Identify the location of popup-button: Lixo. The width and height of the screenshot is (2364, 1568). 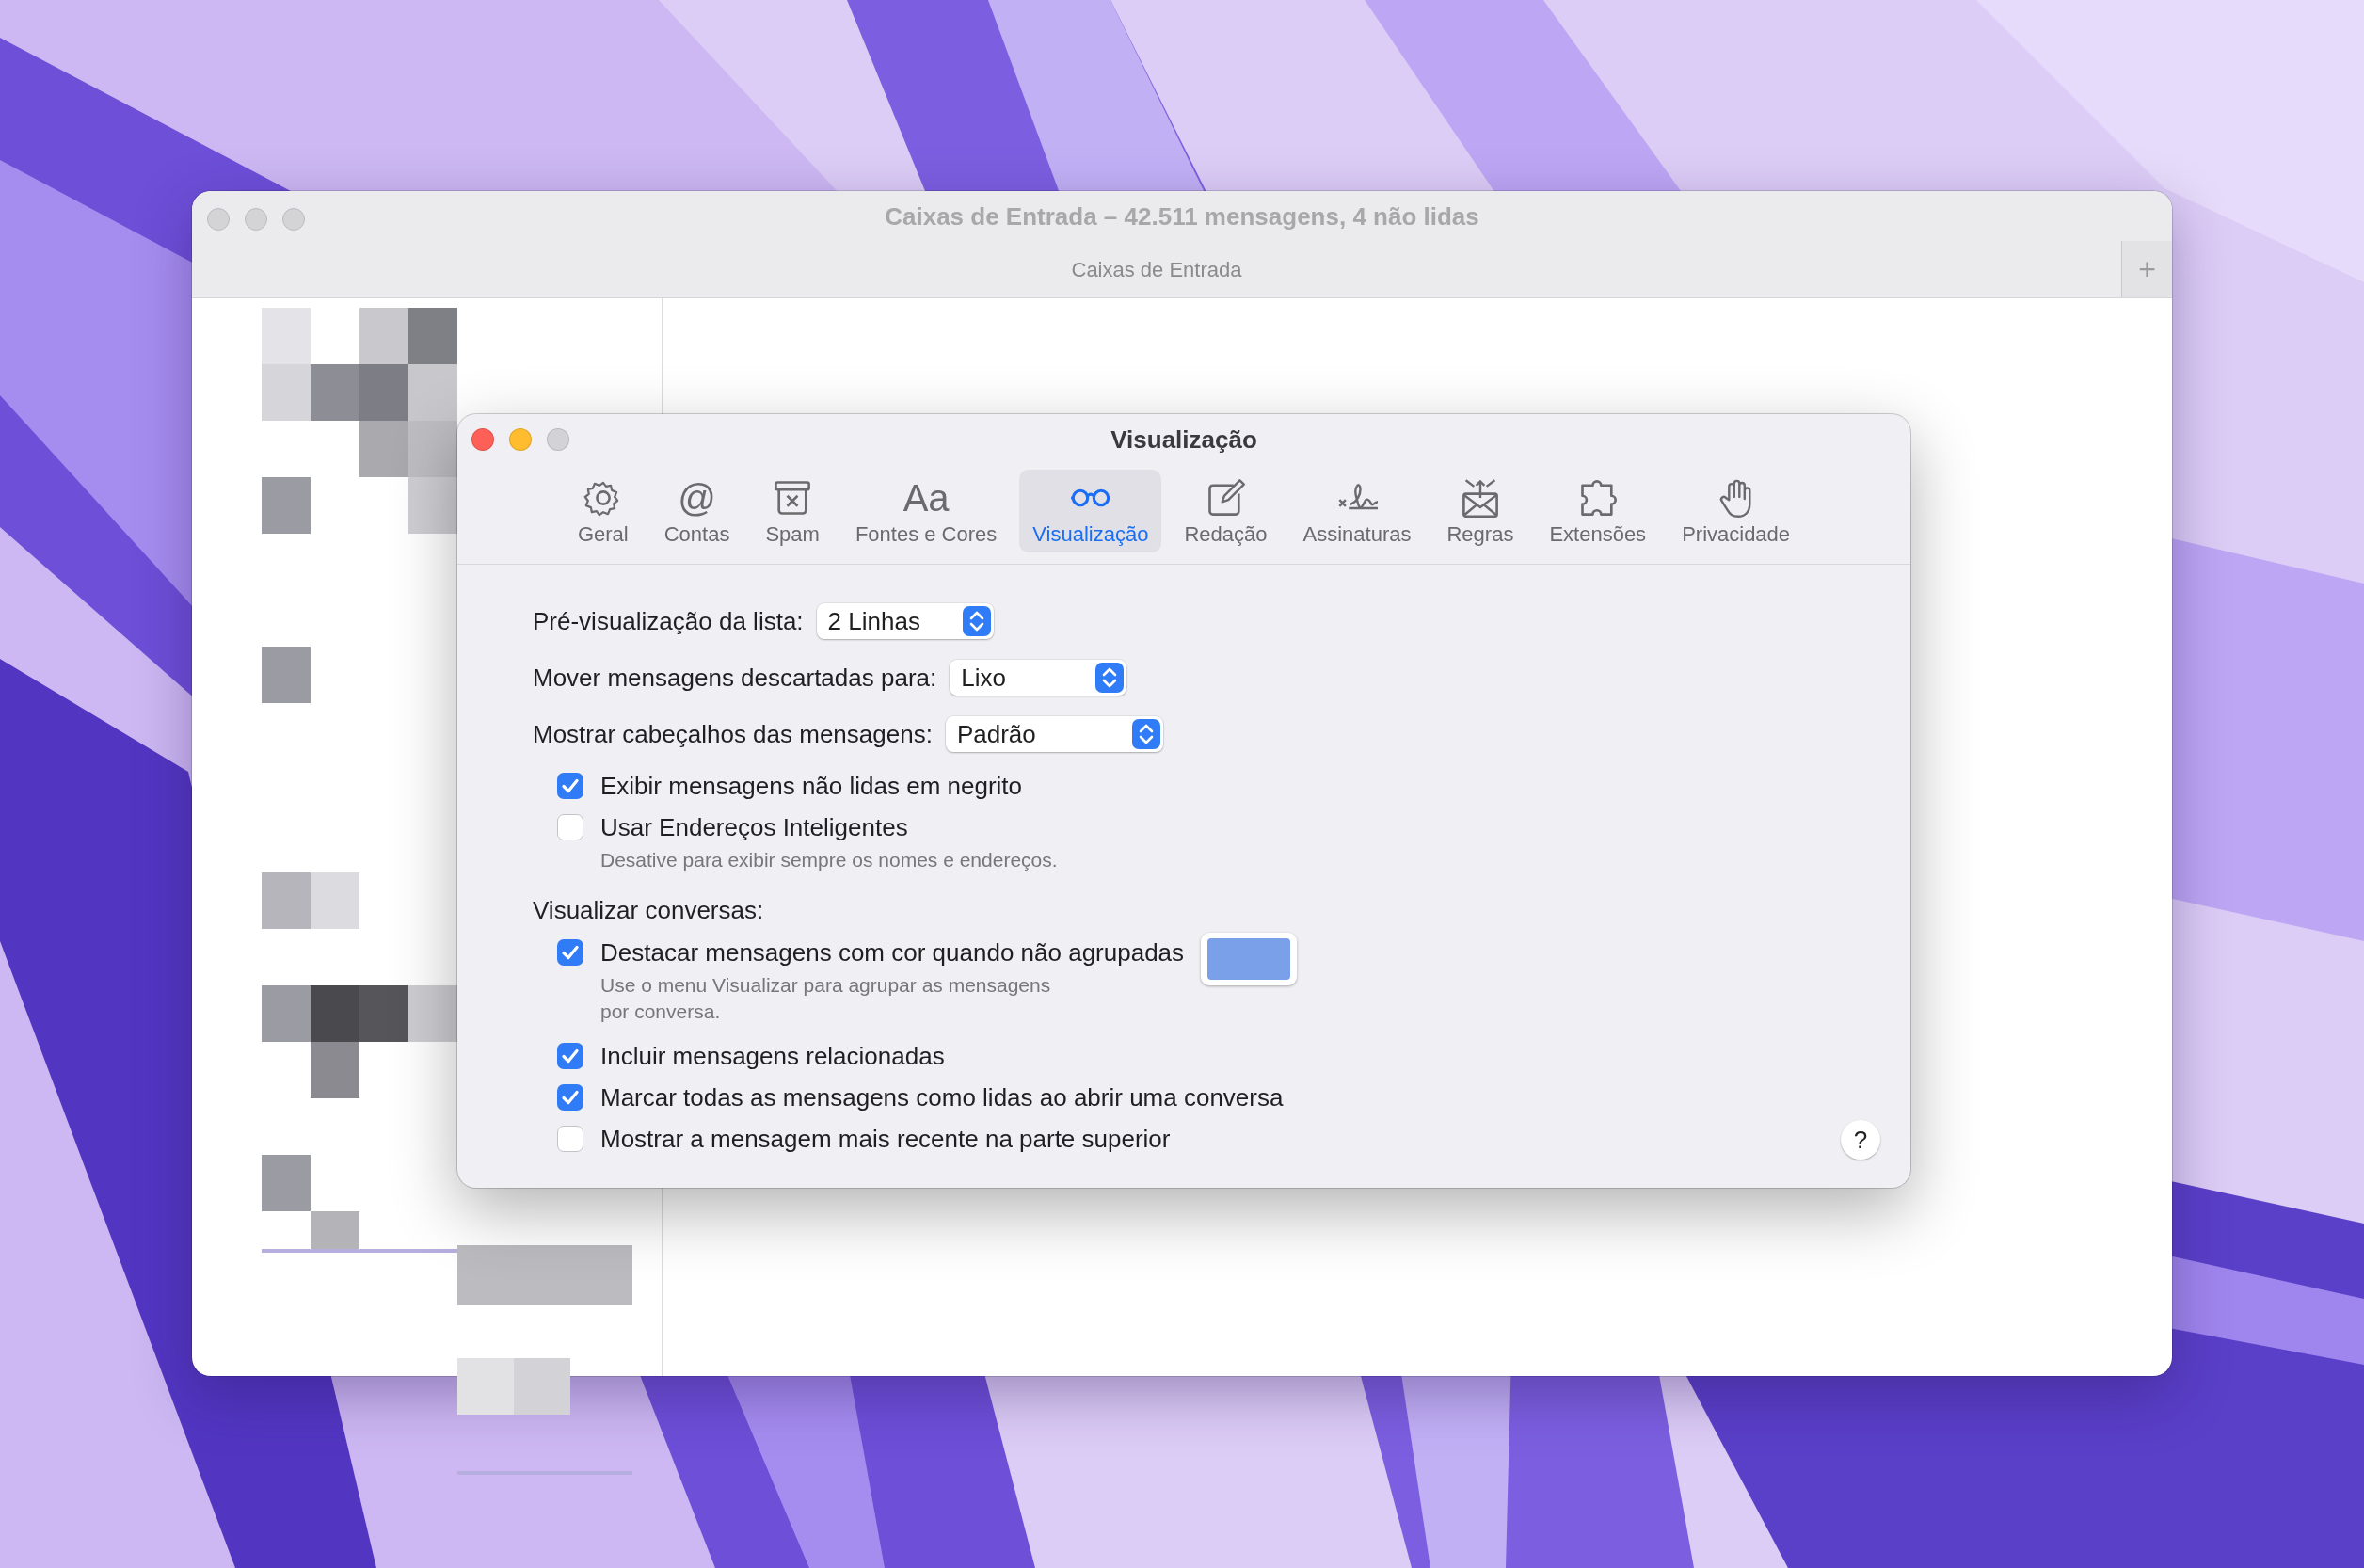
(1038, 678).